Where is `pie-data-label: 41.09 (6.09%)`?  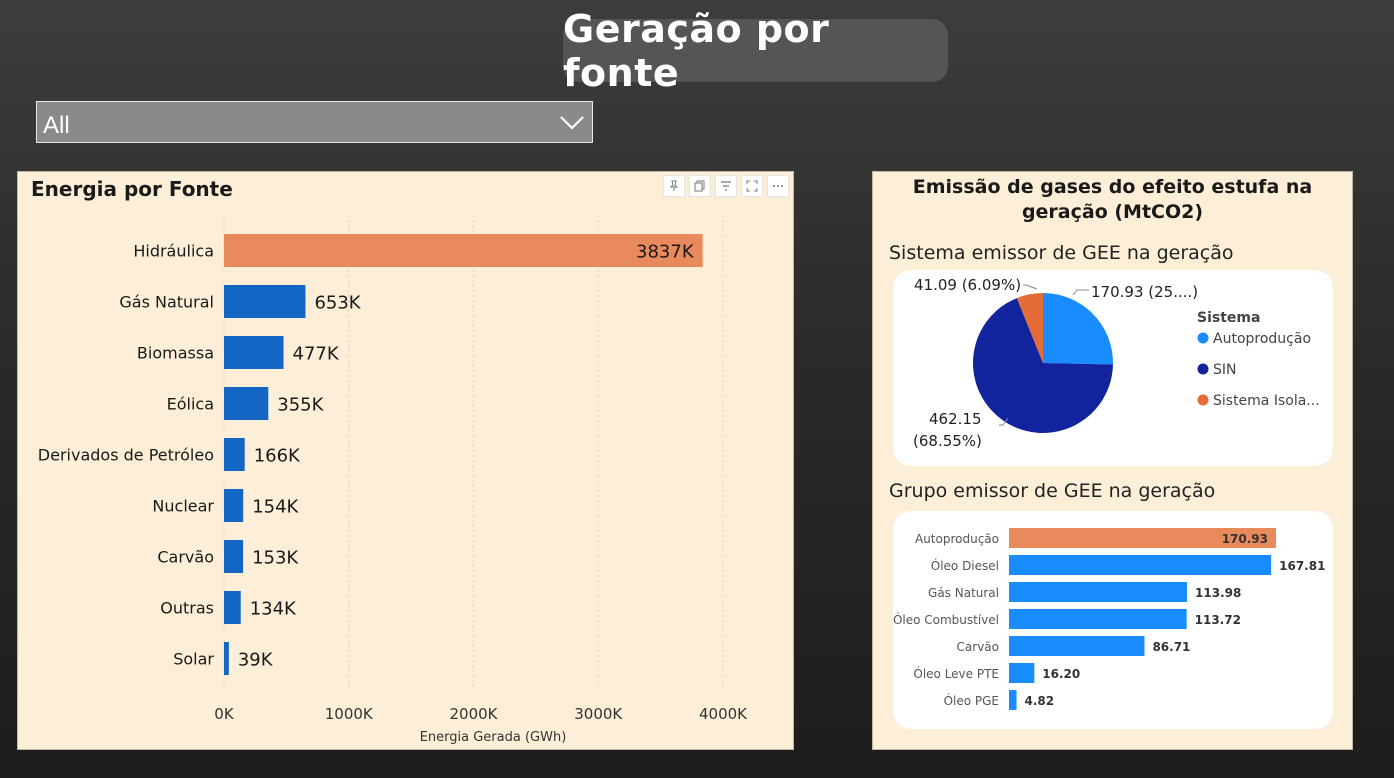 pie-data-label: 41.09 (6.09%) is located at coordinates (967, 285).